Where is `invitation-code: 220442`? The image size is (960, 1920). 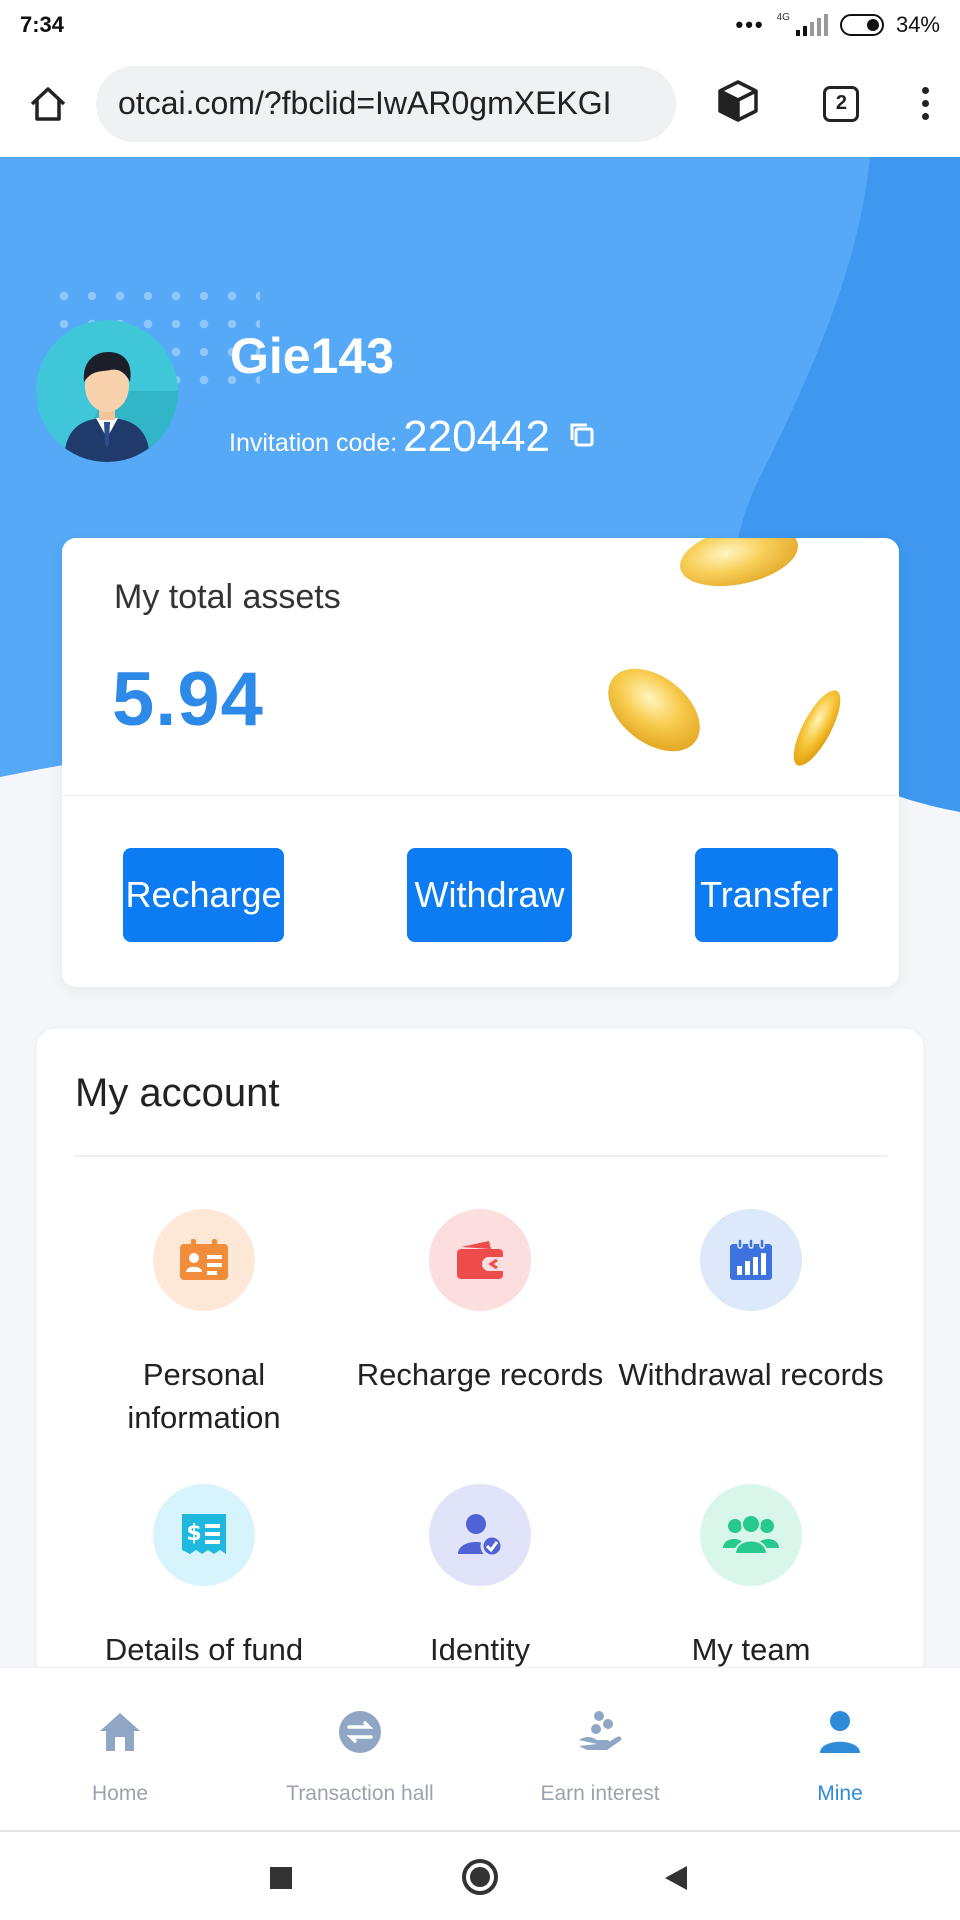
invitation-code: 220442 is located at coordinates (476, 436).